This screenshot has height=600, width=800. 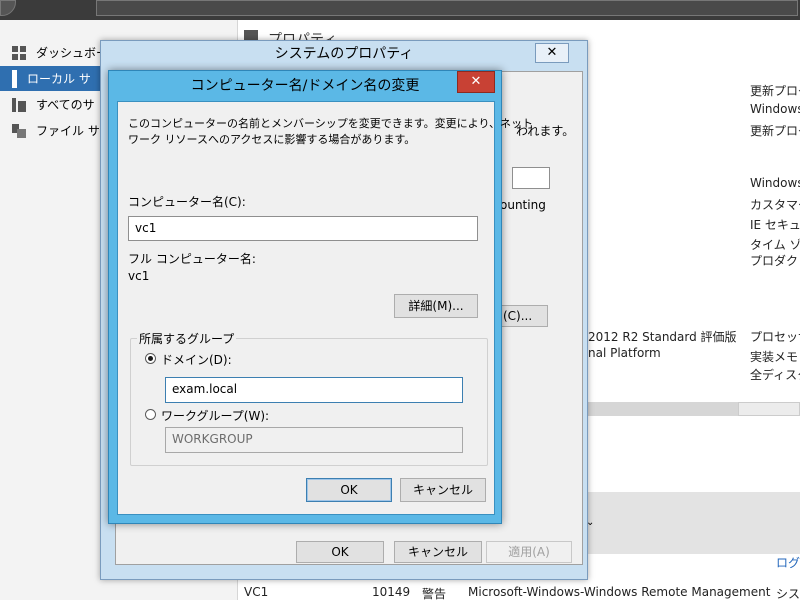 I want to click on domain-radio, so click(x=150, y=358).